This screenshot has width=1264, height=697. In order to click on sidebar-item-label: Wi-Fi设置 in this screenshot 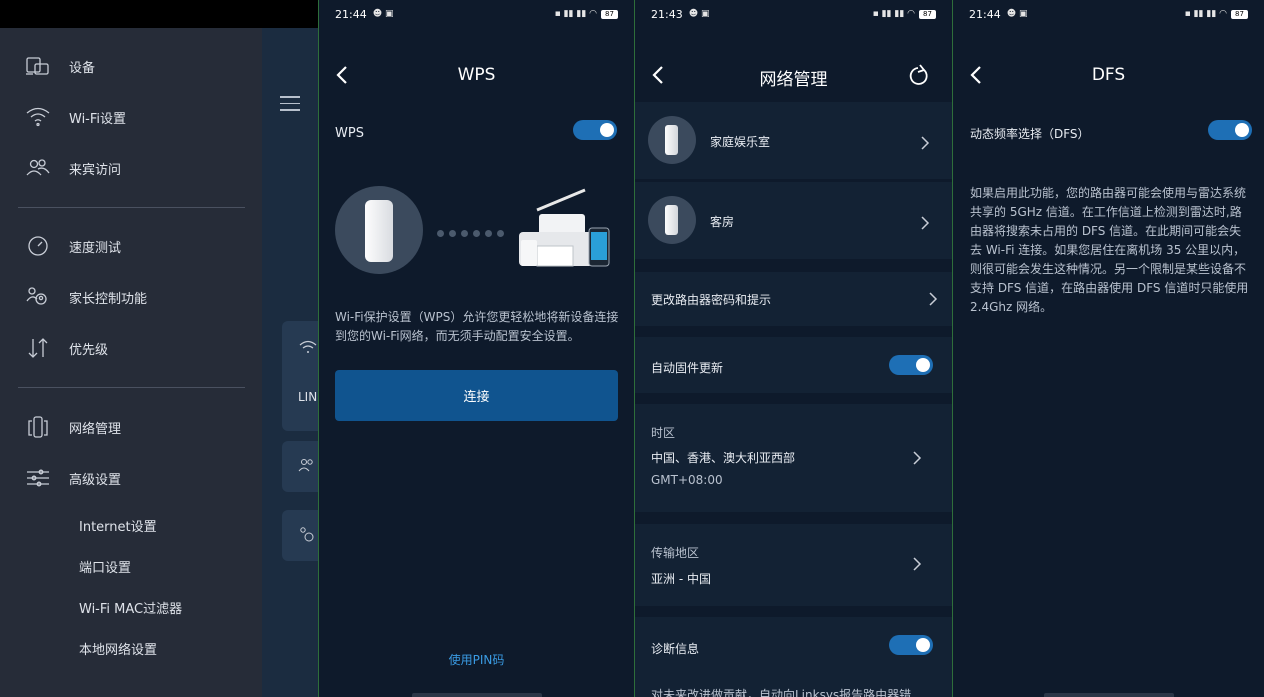, I will do `click(98, 119)`.